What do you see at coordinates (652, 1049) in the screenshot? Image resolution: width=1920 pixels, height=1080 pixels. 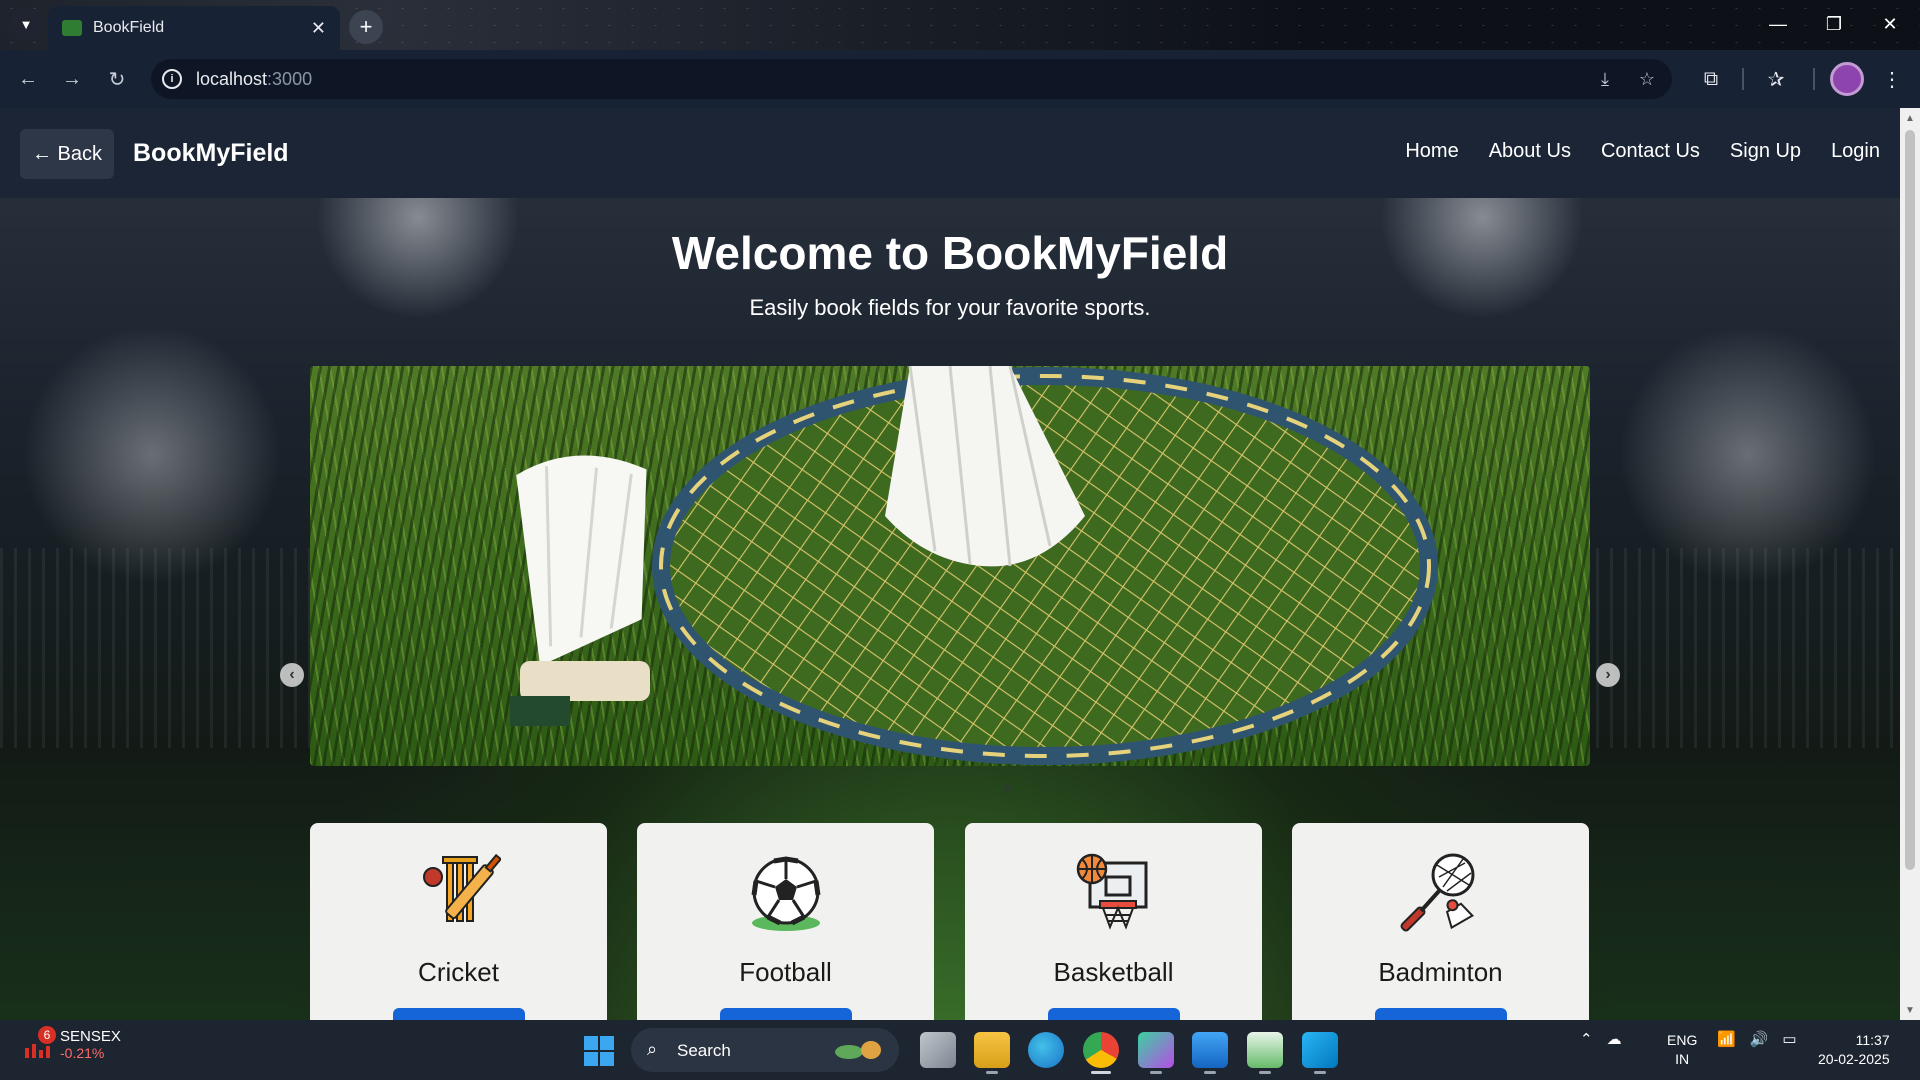 I see `search-icon: ⌕` at bounding box center [652, 1049].